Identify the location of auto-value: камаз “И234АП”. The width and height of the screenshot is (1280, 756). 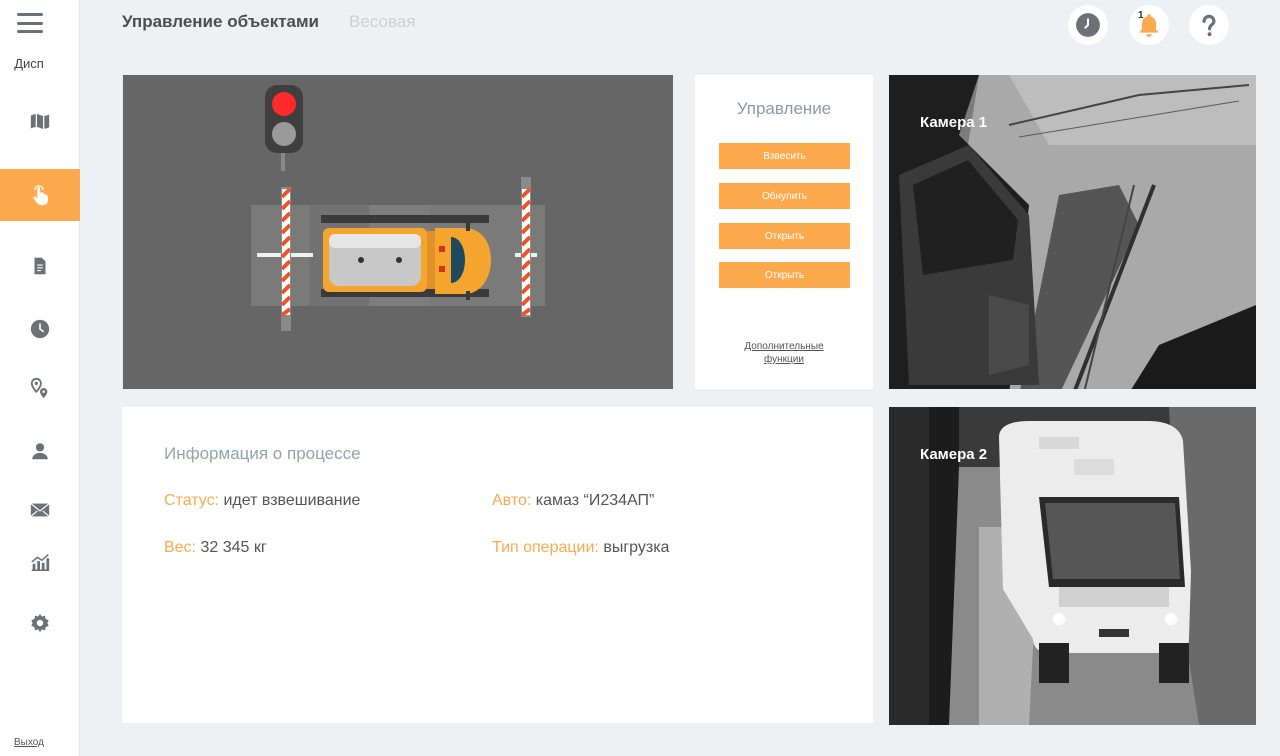
(595, 500).